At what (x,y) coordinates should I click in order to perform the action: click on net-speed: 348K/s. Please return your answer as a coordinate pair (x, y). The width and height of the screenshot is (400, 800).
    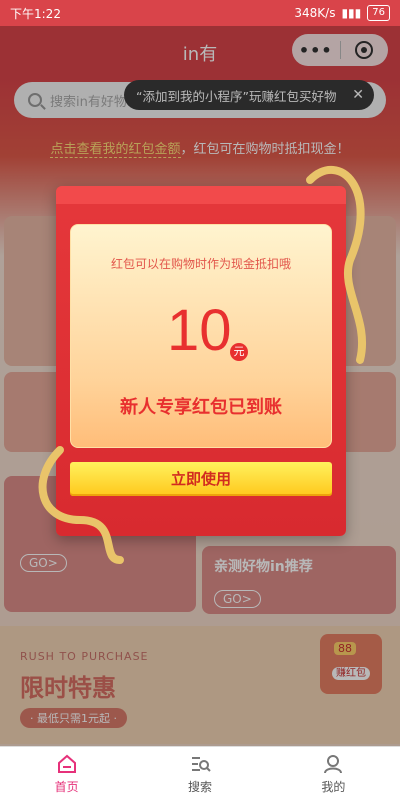
    Looking at the image, I should click on (315, 13).